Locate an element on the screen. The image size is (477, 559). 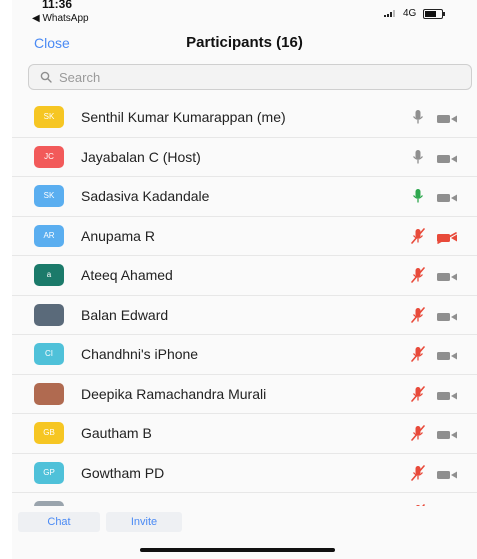
avatar: GB is located at coordinates (49, 433).